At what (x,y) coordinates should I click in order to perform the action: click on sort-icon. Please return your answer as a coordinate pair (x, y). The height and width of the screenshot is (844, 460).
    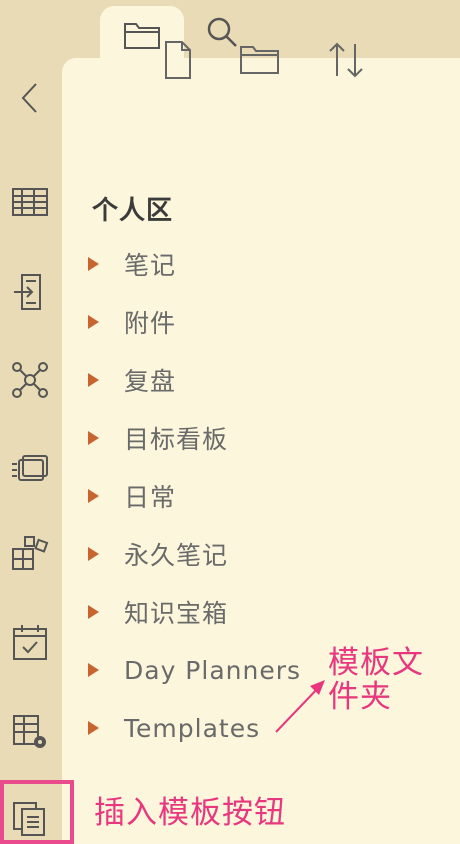
    Looking at the image, I should click on (346, 60).